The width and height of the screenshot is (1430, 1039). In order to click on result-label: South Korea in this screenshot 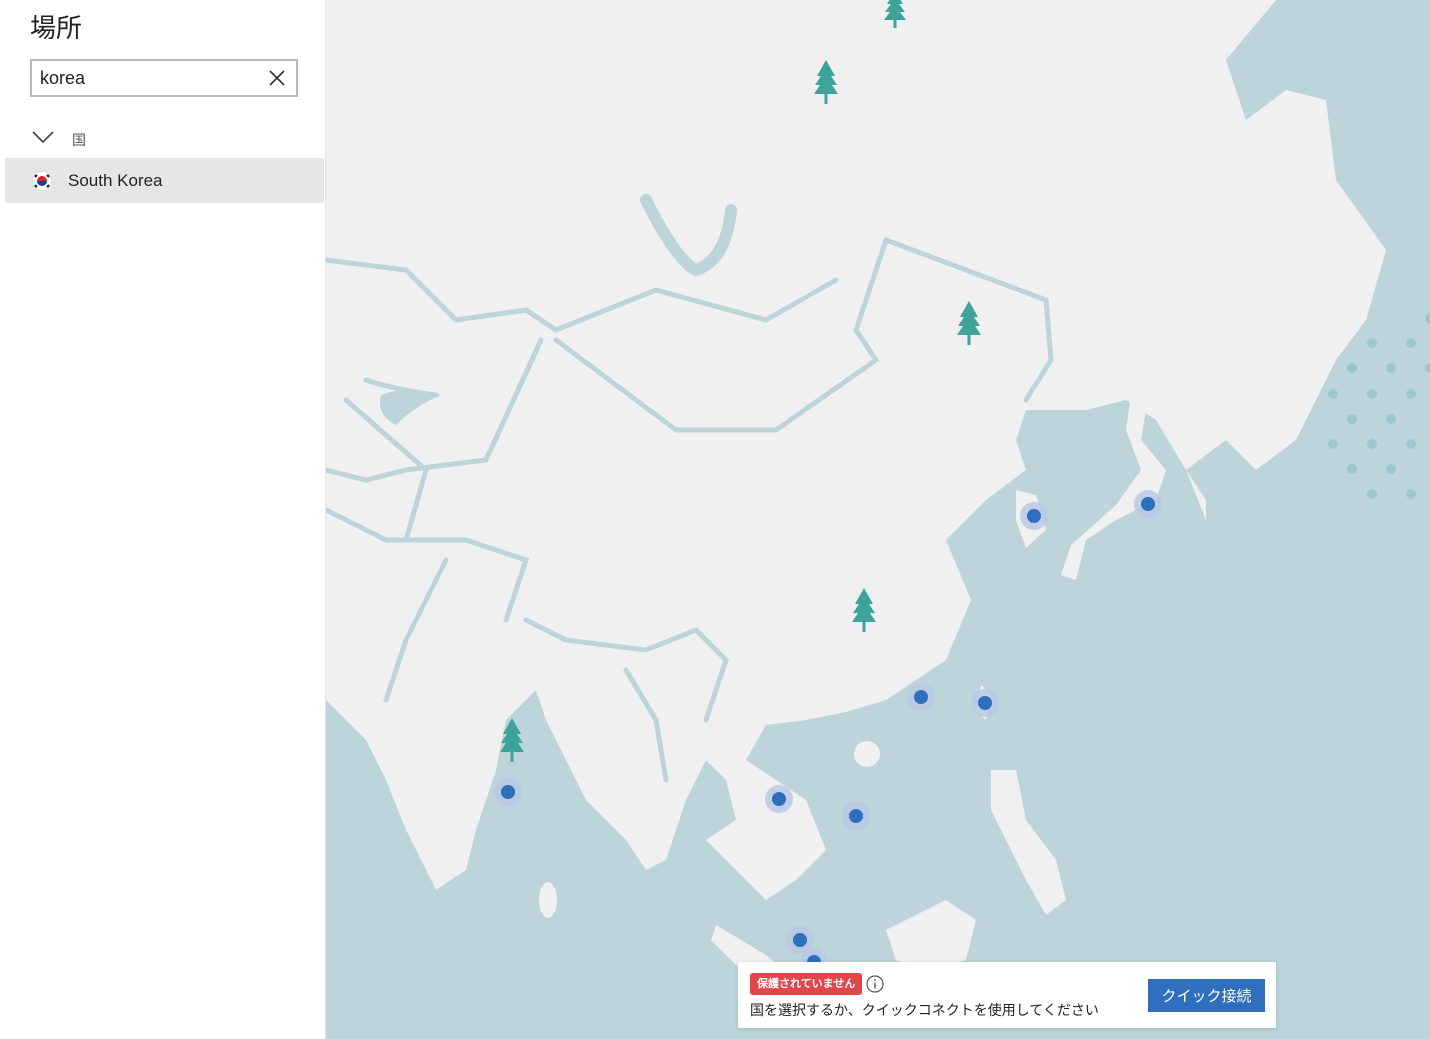, I will do `click(115, 180)`.